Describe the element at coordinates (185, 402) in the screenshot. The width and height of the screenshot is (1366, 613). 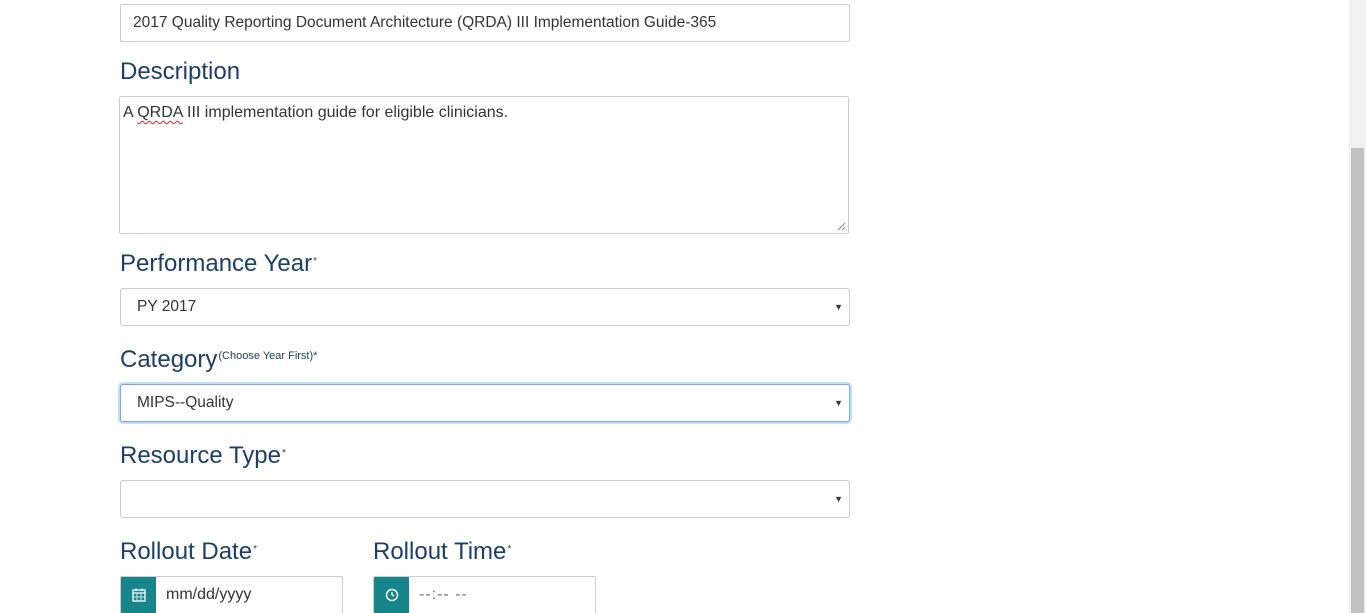
I see `category-value: MIPS--Quality` at that location.